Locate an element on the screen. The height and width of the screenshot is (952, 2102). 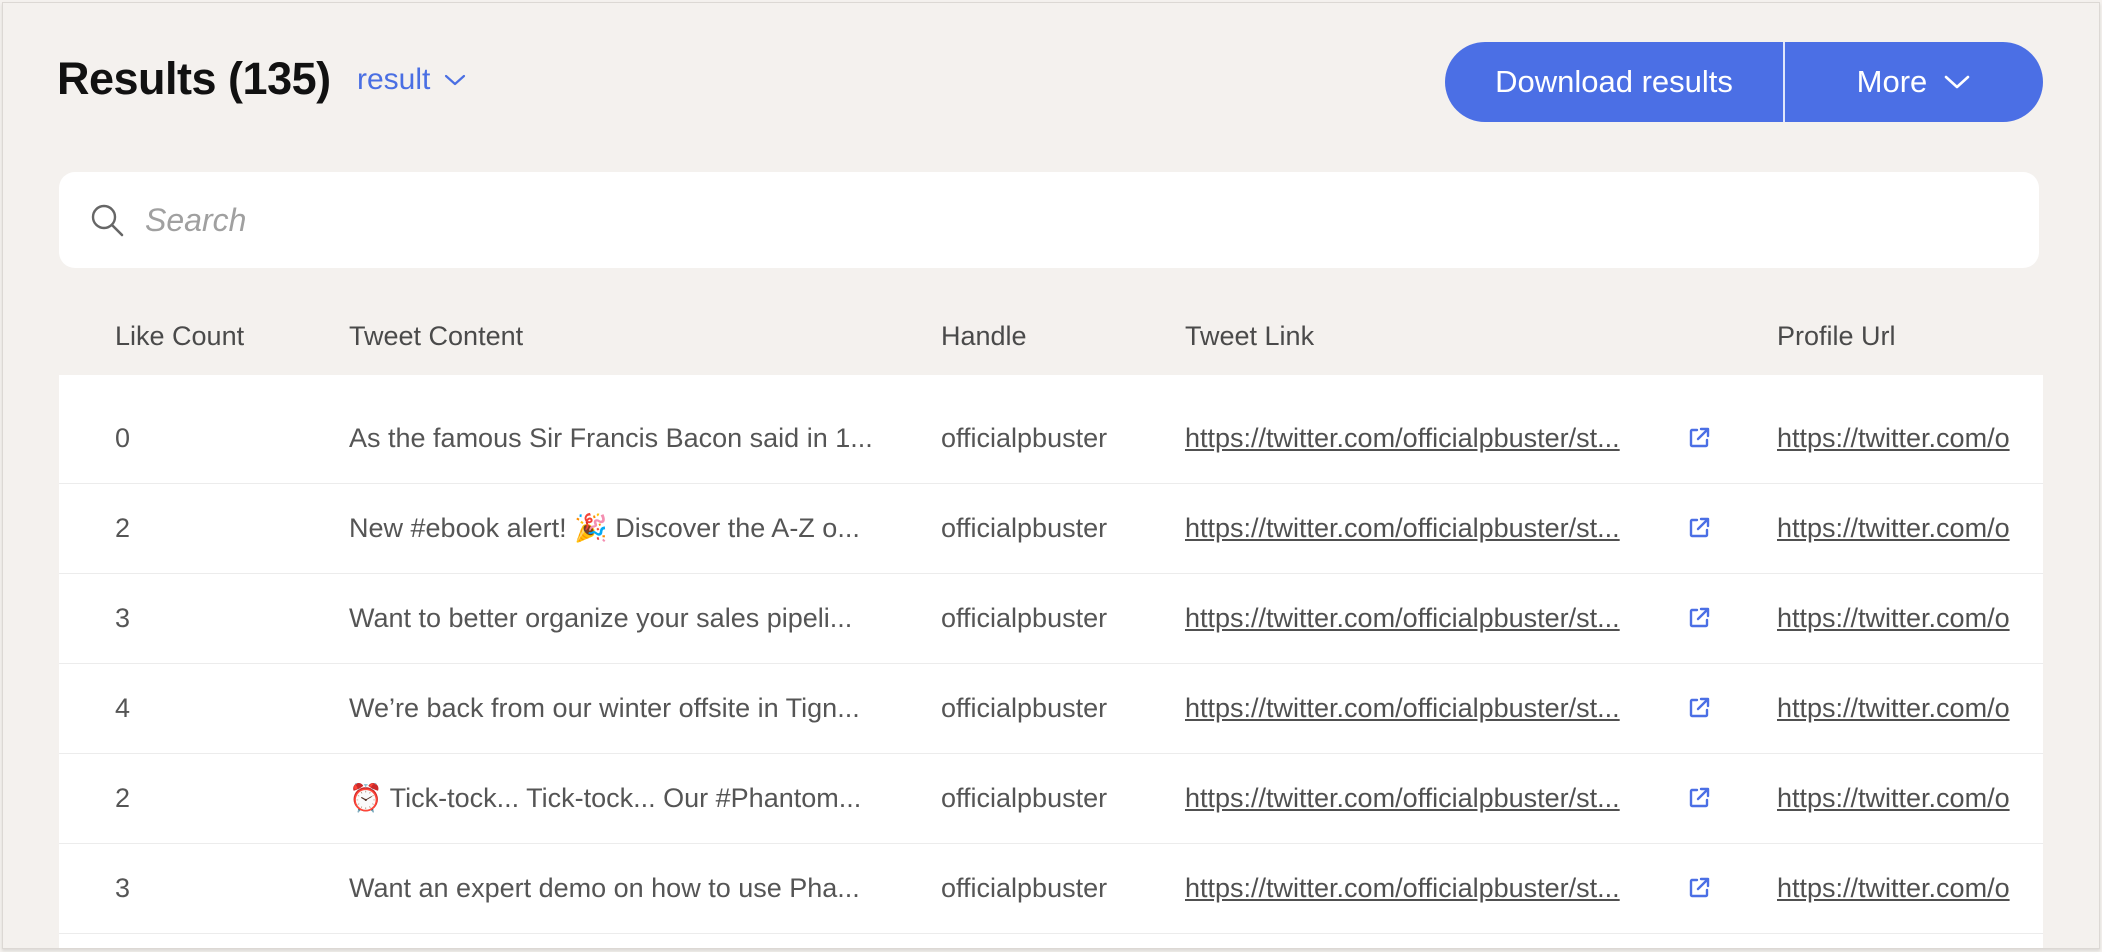
column-header-handle: Handle is located at coordinates (984, 336).